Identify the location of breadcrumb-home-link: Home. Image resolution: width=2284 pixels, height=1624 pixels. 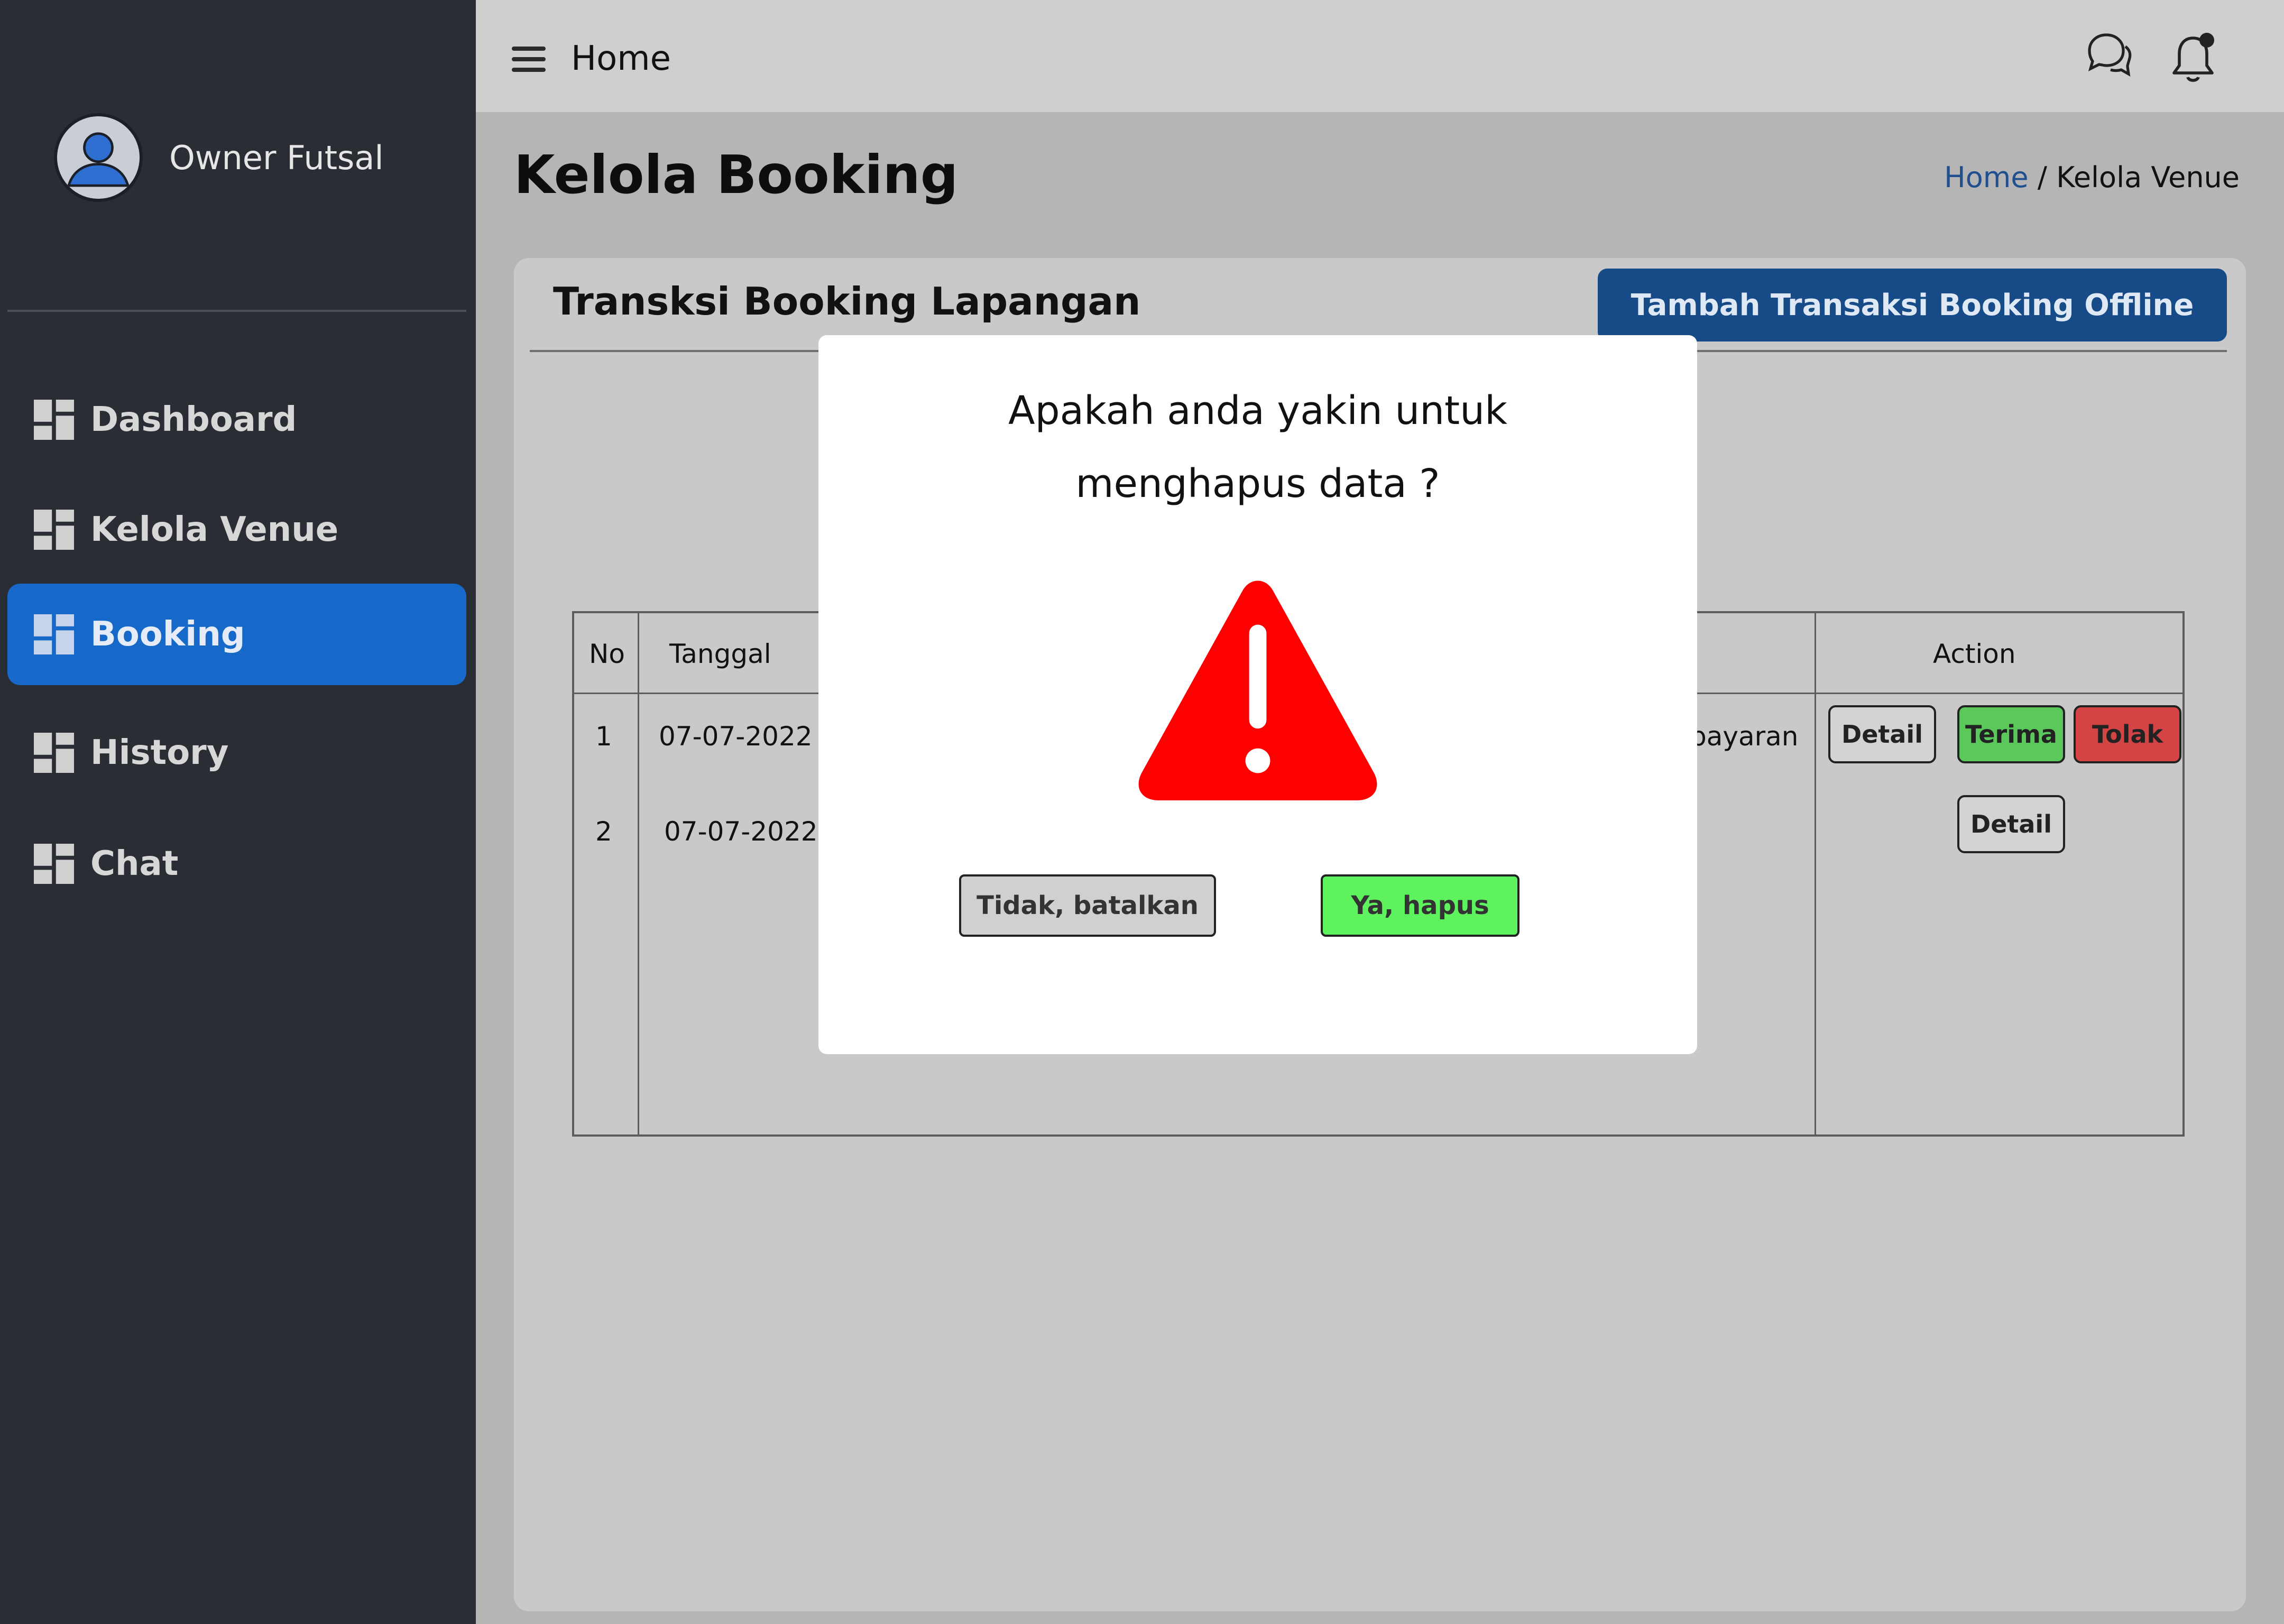
(1986, 177).